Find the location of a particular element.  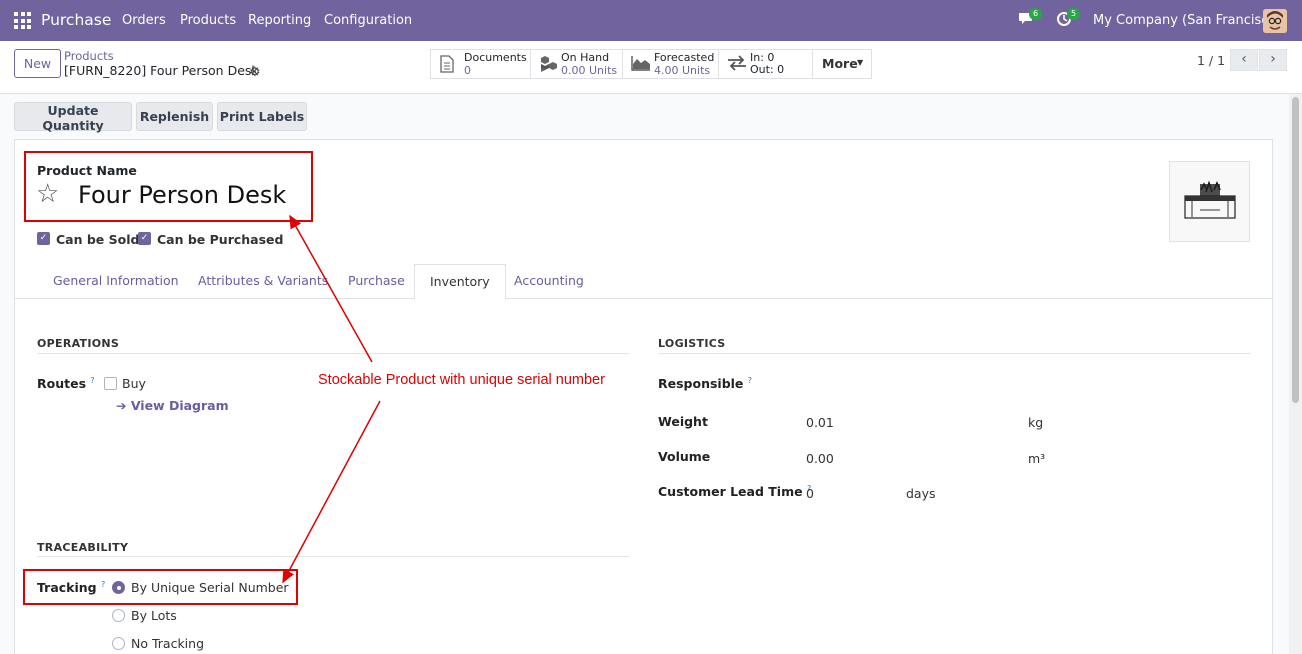

annotation-arrows is located at coordinates (331, 399).